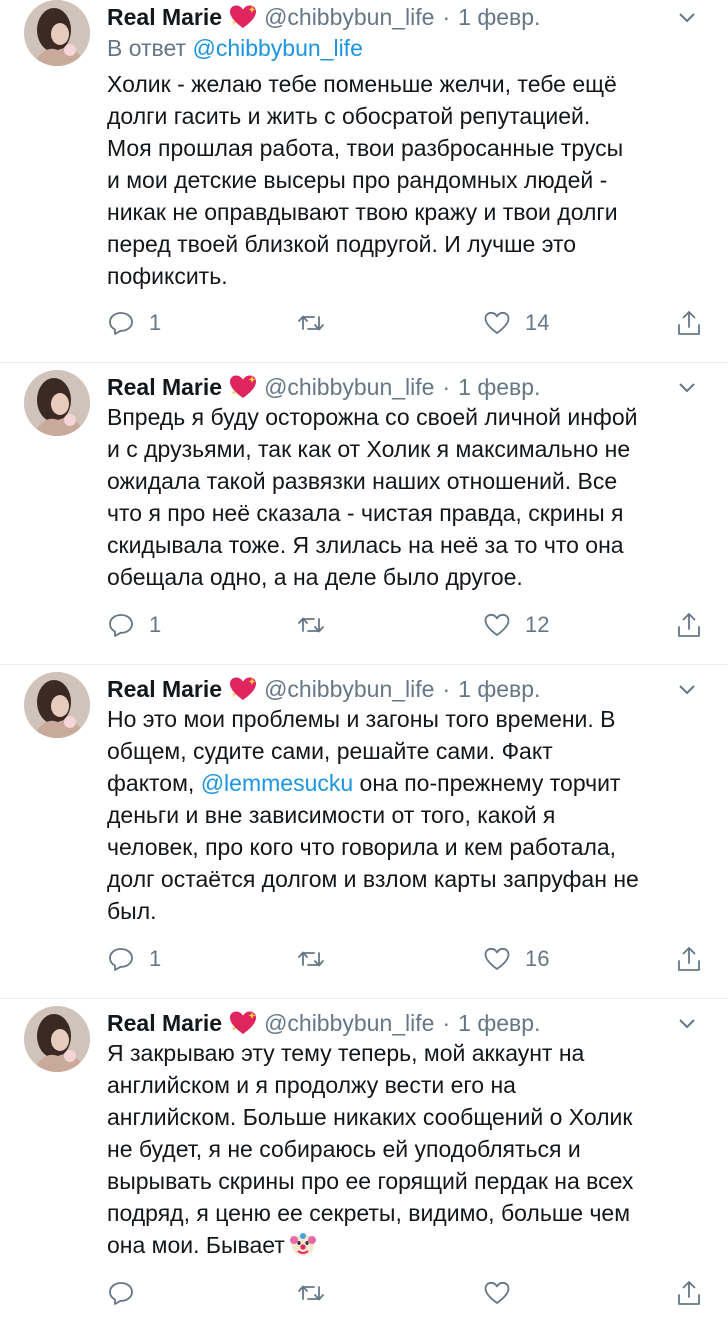 The height and width of the screenshot is (1324, 728). What do you see at coordinates (405, 323) in the screenshot?
I see `tweet-actions: 1 14` at bounding box center [405, 323].